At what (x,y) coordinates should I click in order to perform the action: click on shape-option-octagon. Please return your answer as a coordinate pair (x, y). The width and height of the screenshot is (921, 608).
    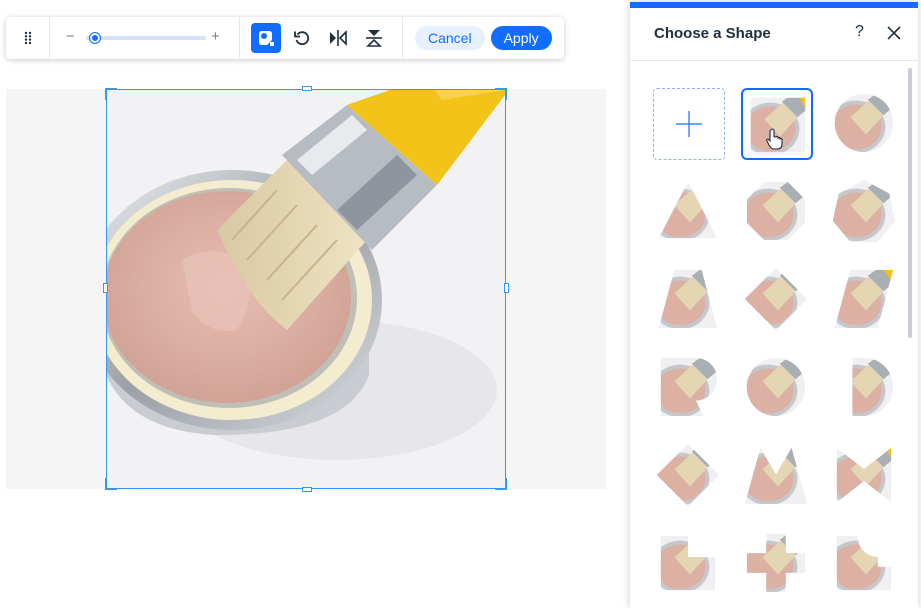
    Looking at the image, I should click on (777, 212).